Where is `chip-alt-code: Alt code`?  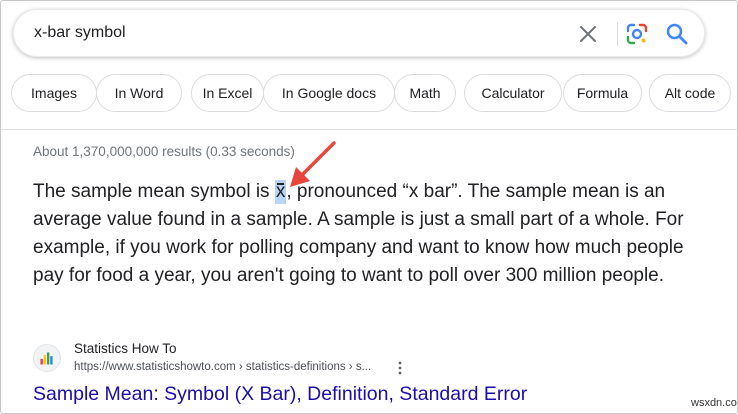 chip-alt-code: Alt code is located at coordinates (690, 93).